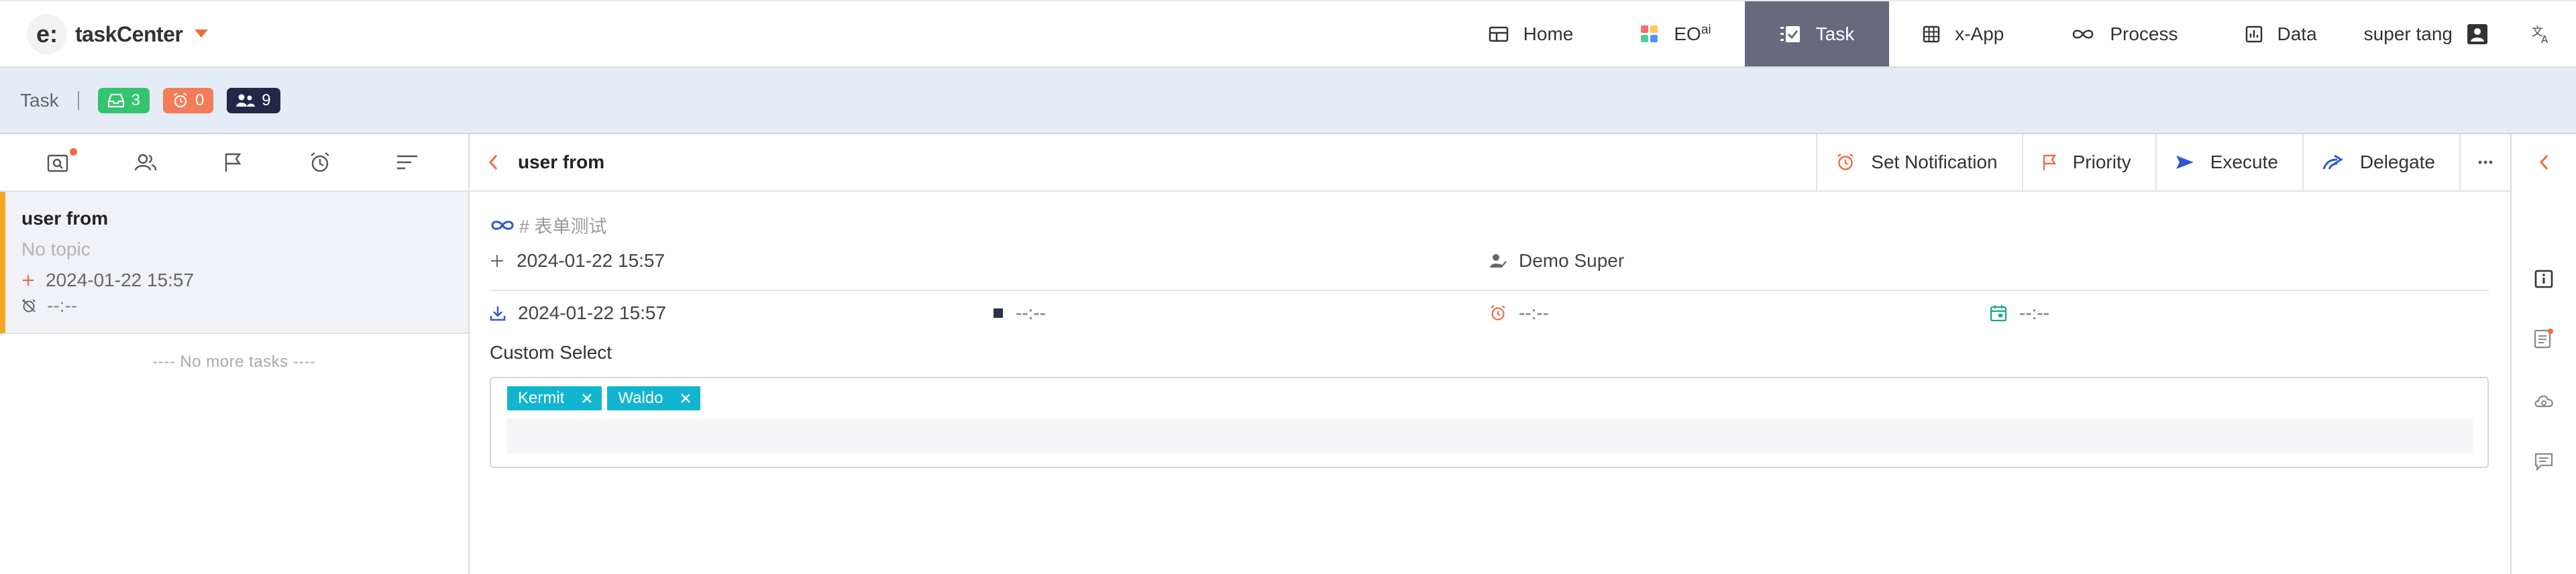 This screenshot has width=2576, height=574. Describe the element at coordinates (498, 314) in the screenshot. I see `download-icon` at that location.